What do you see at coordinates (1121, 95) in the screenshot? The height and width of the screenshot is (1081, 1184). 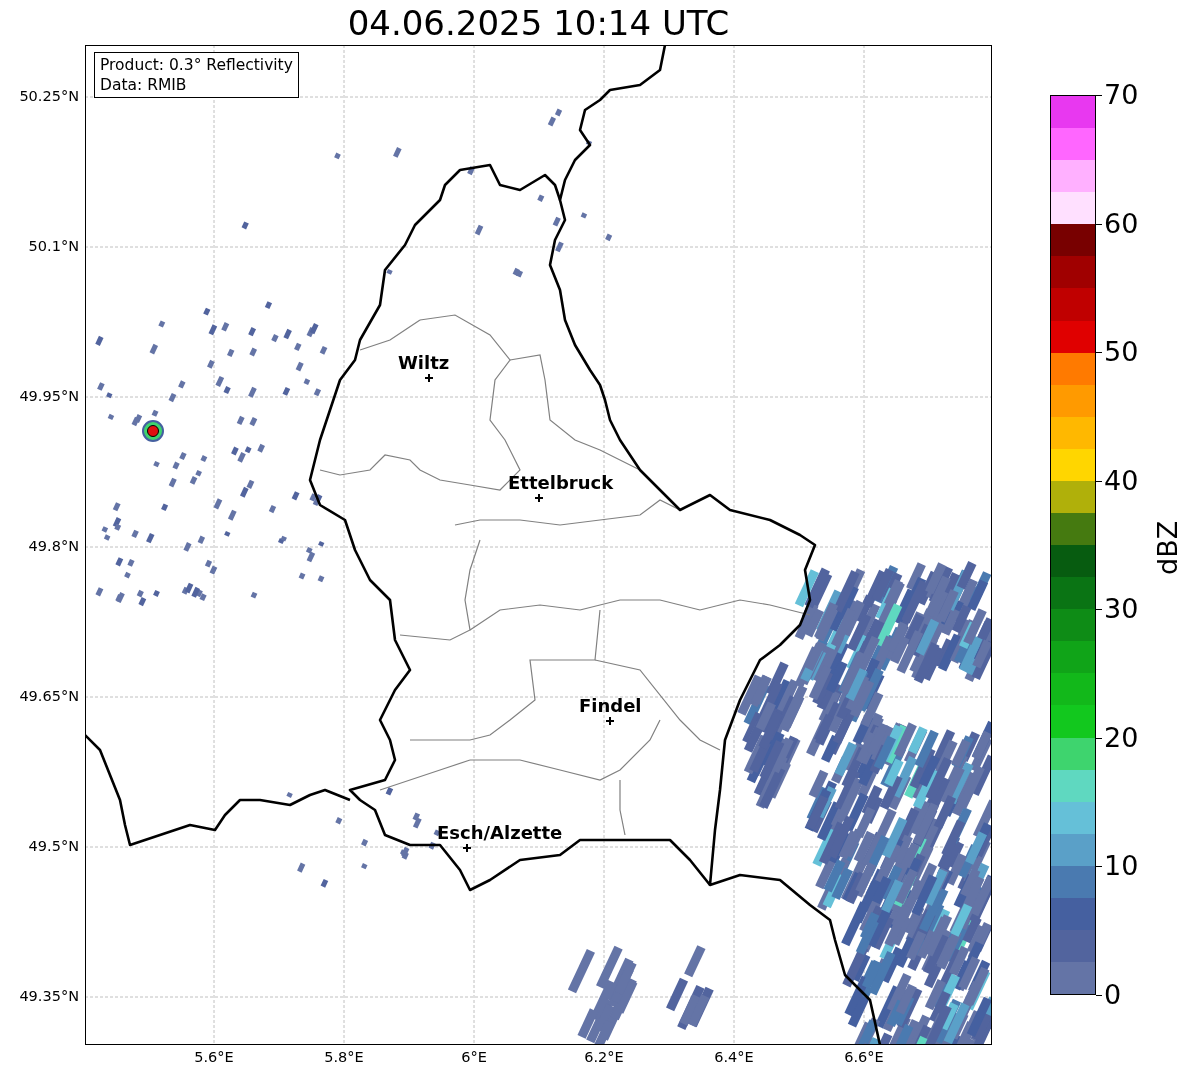 I see `colorbar-tick-label: 70` at bounding box center [1121, 95].